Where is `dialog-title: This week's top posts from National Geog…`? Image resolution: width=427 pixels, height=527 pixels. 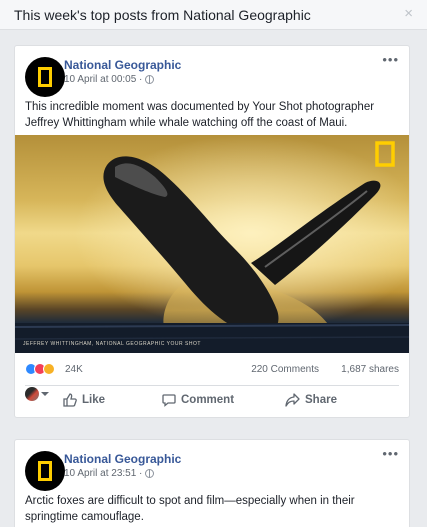 dialog-title: This week's top posts from National Geog… is located at coordinates (162, 15).